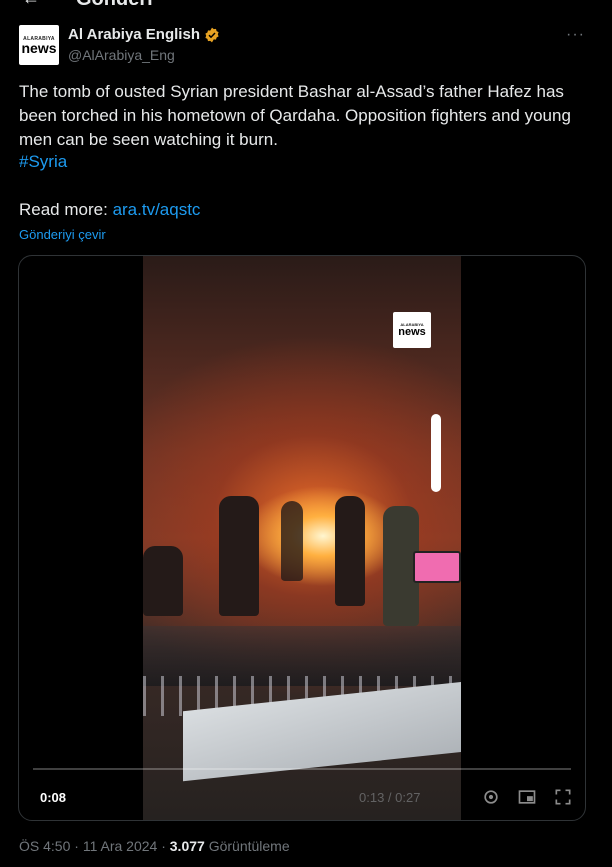  Describe the element at coordinates (575, 35) in the screenshot. I see `more-options-icon: ···` at that location.